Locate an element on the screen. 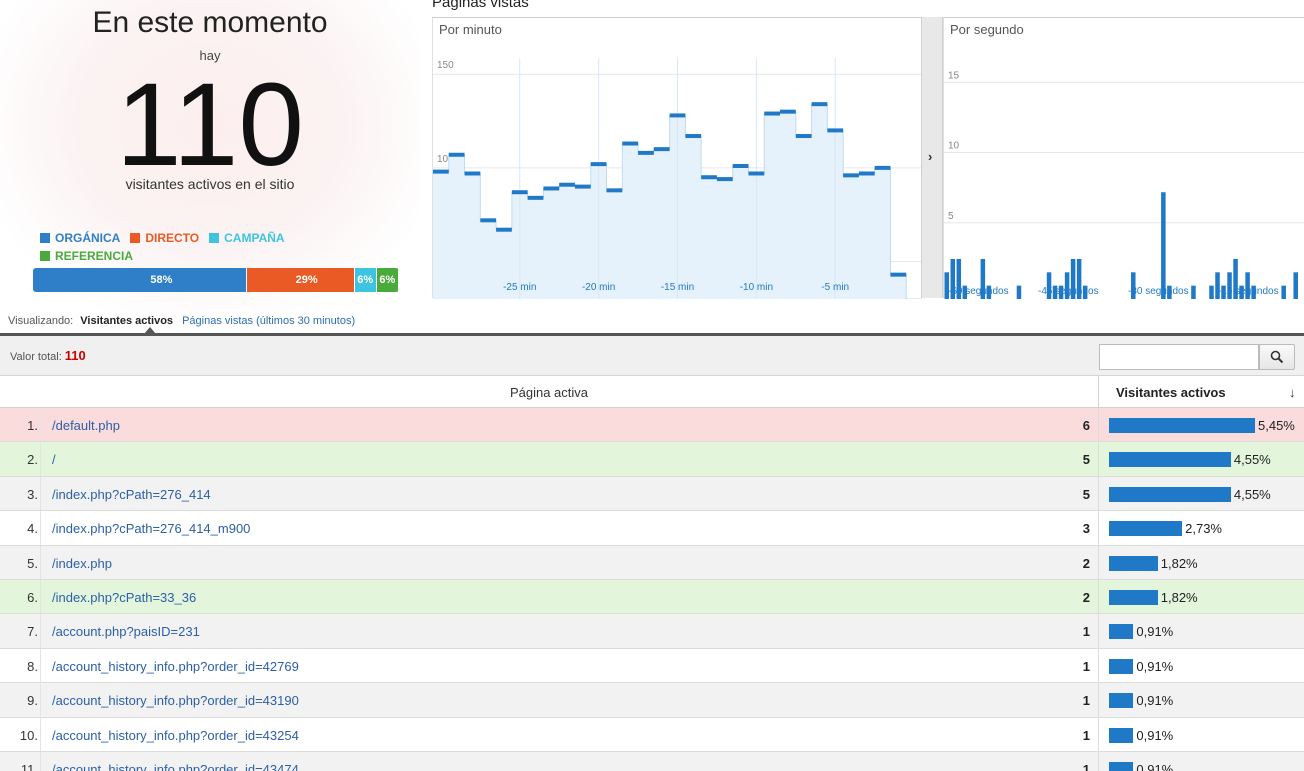 This screenshot has width=1304, height=771. active-page-link: /account_history_info.php?order_id=43474 is located at coordinates (175, 766).